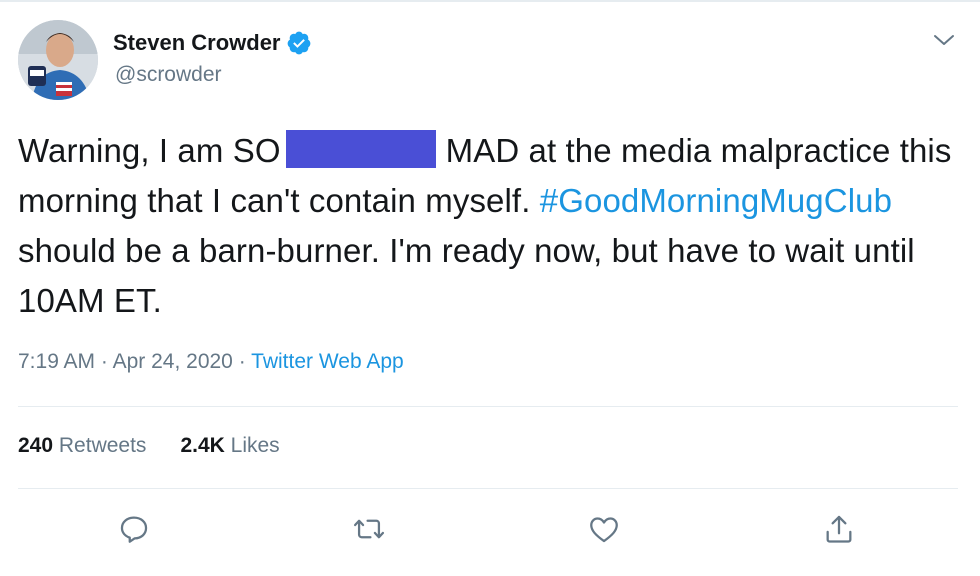 The image size is (980, 576). I want to click on tweet-date: Apr 24, 2020, so click(173, 361).